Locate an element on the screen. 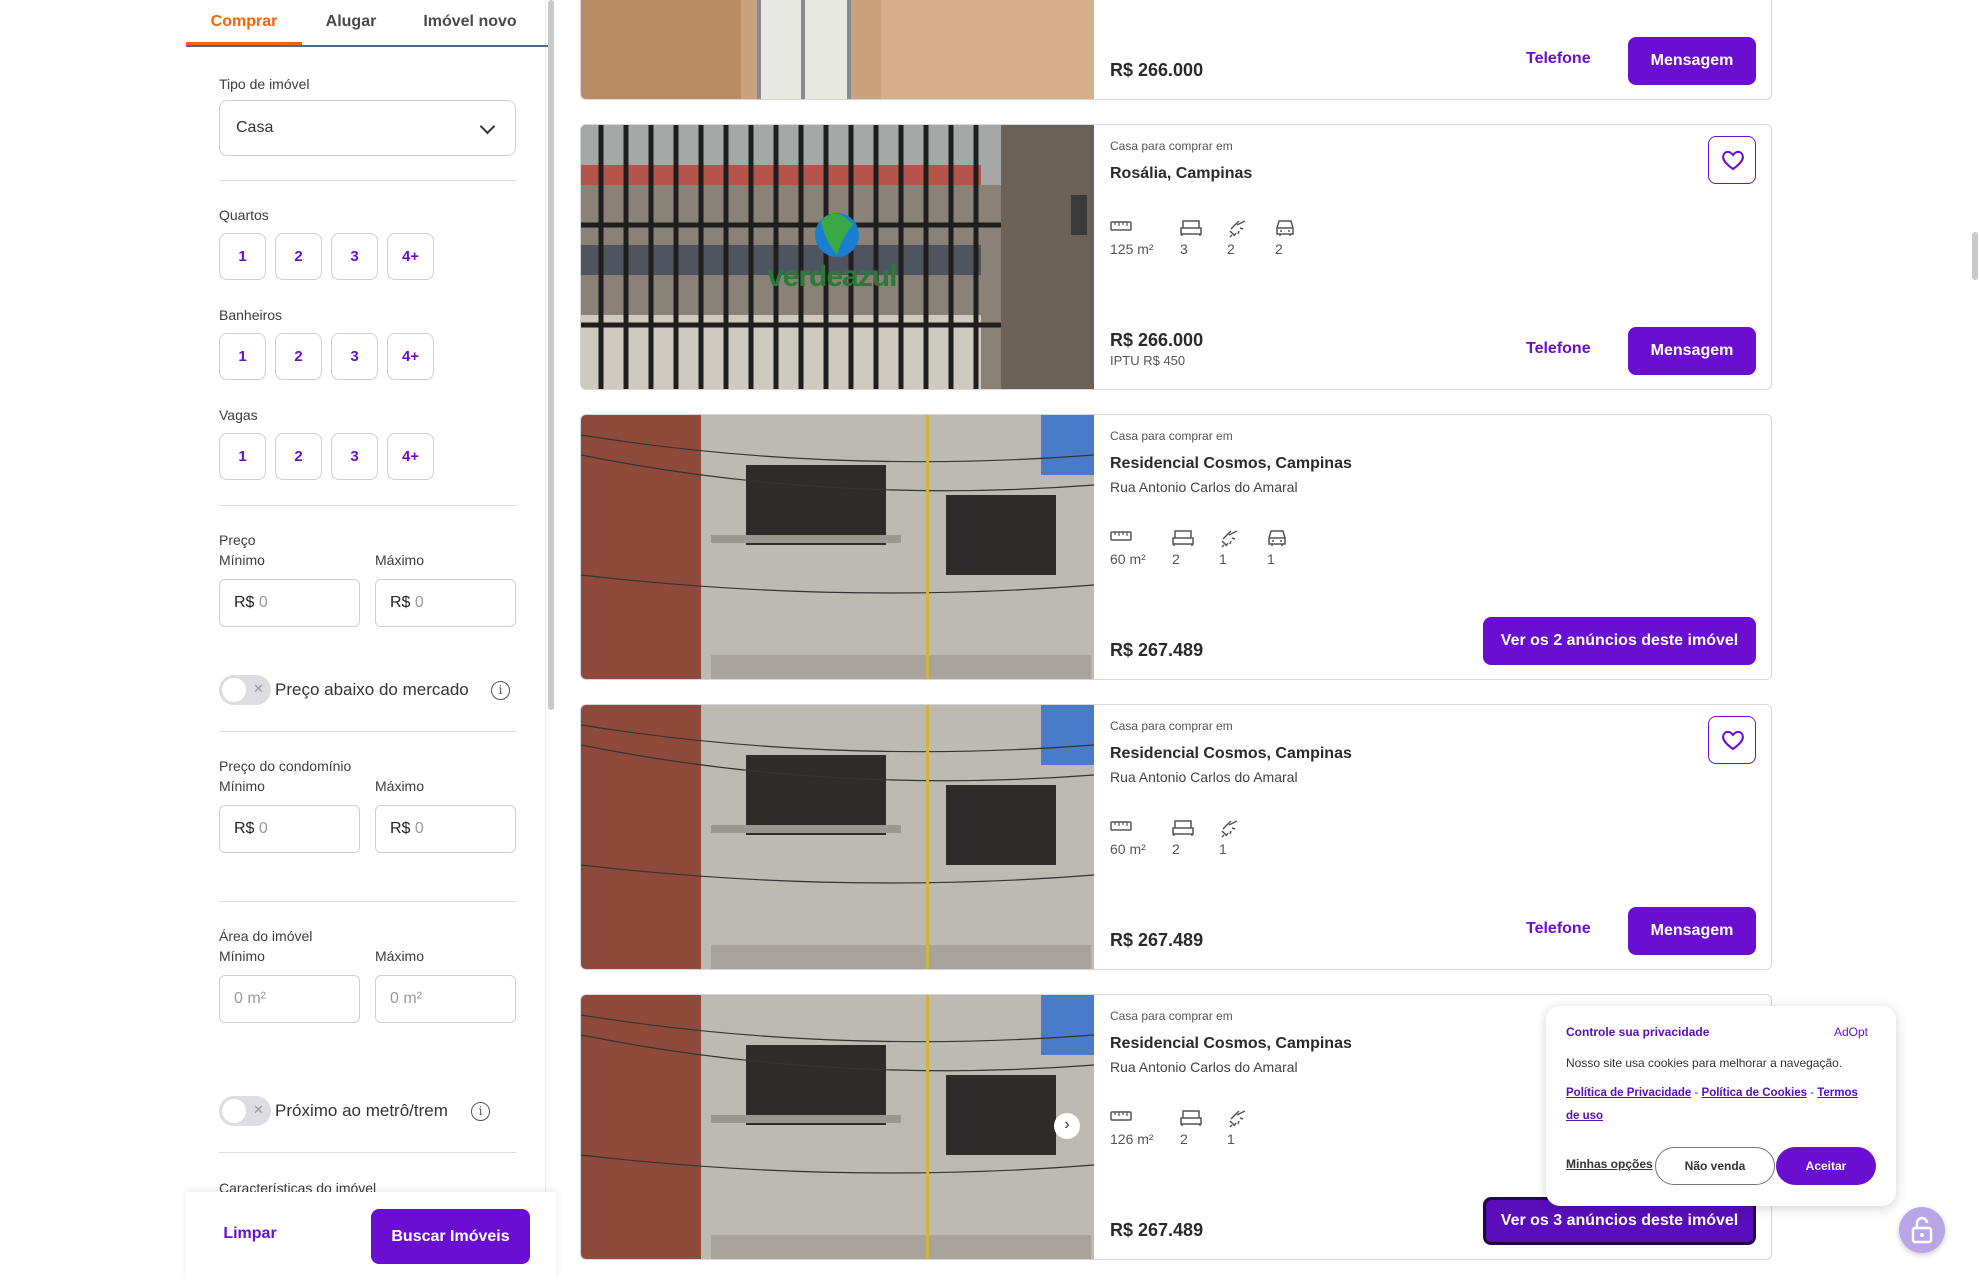  privacy-policy-link: Política de Privacidade is located at coordinates (1628, 1093).